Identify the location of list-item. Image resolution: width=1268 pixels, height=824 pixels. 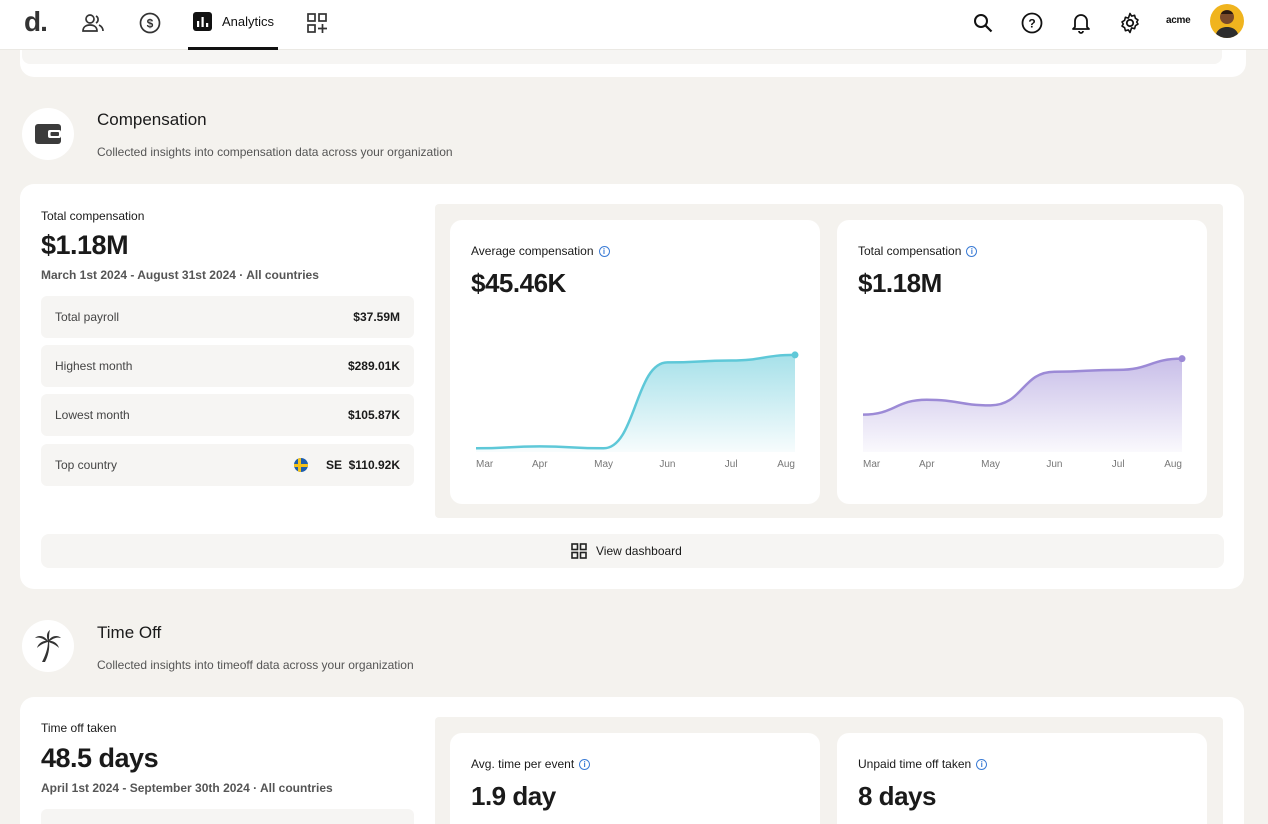
(227, 816).